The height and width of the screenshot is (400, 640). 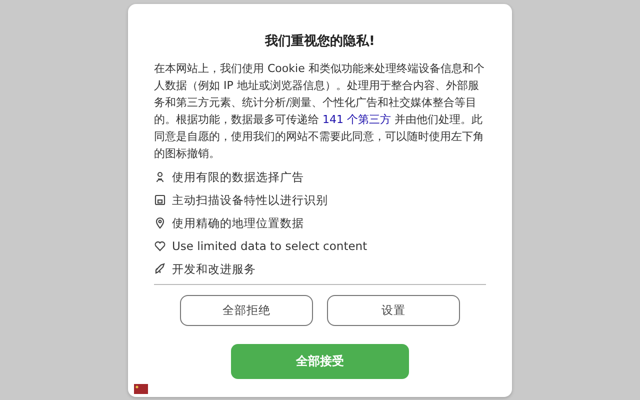 What do you see at coordinates (238, 223) in the screenshot?
I see `purpose-label: 使用精确的地理位置数据` at bounding box center [238, 223].